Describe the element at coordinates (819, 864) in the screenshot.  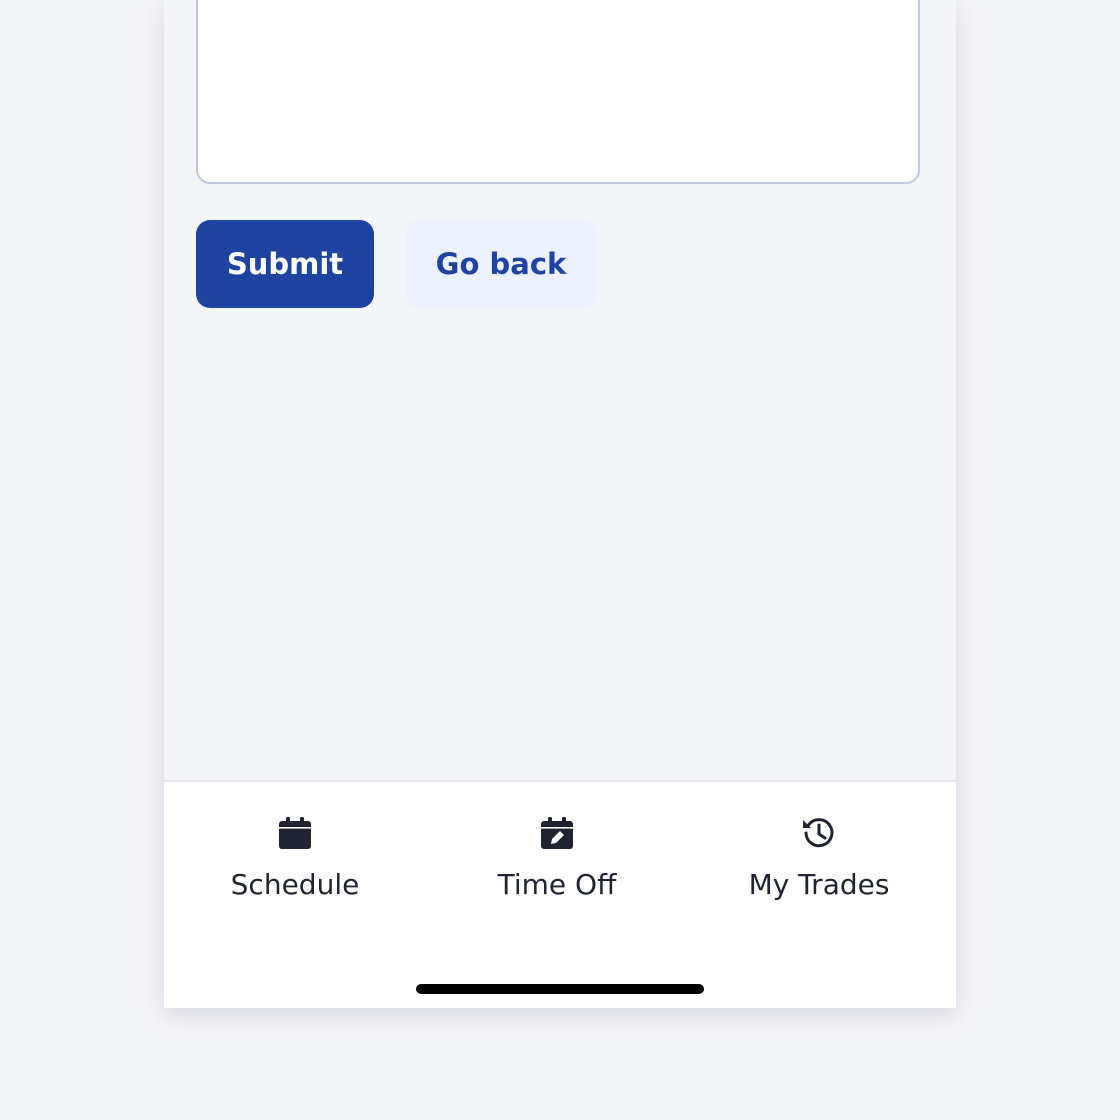
I see `tab-my-trades: My Trades` at that location.